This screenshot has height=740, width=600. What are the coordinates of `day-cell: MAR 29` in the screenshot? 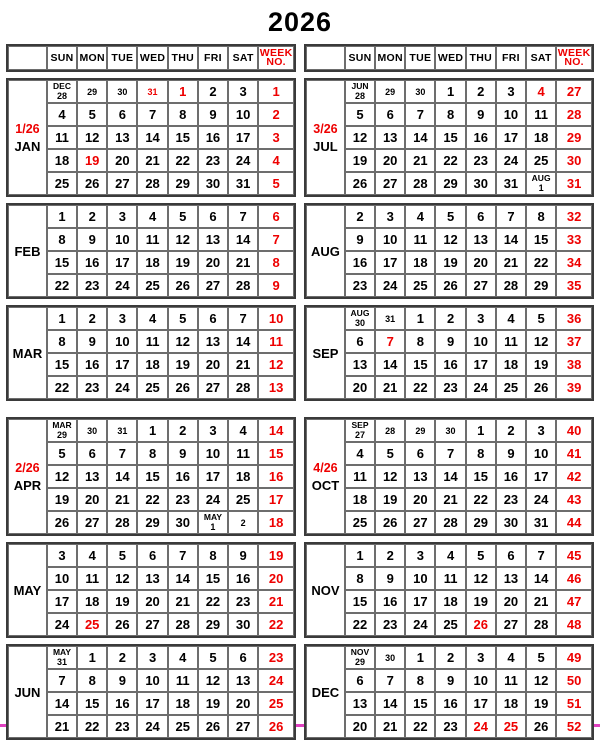 It's located at (62, 430).